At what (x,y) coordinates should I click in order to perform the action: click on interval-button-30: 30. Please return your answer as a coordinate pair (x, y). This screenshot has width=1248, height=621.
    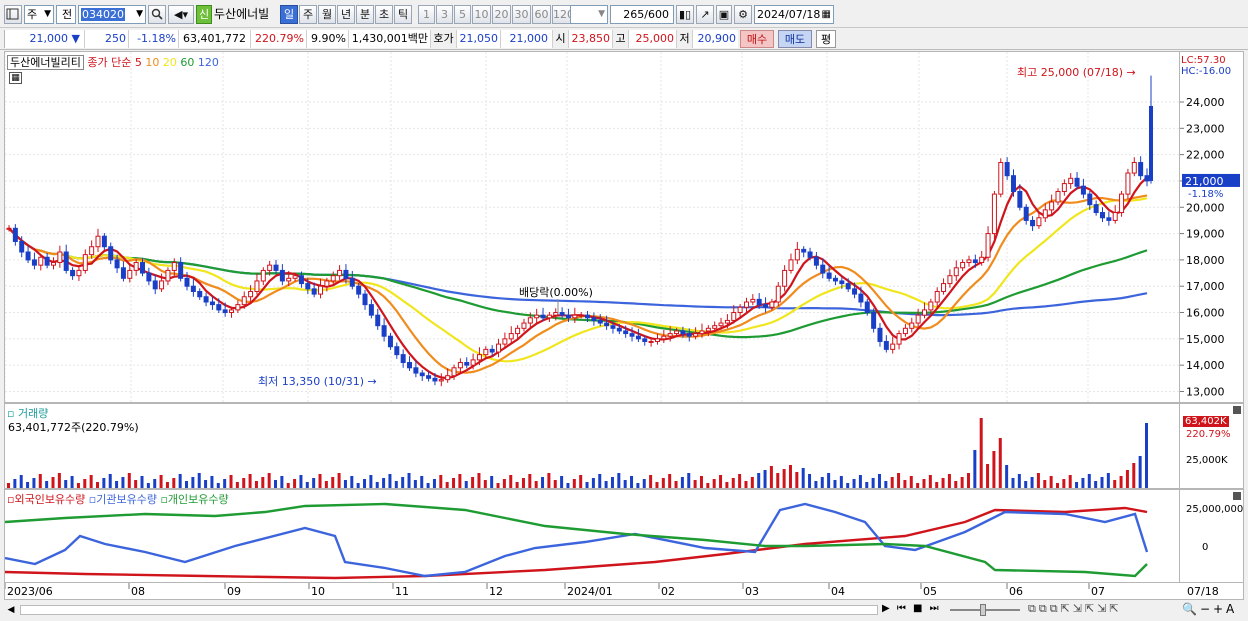
    Looking at the image, I should click on (521, 14).